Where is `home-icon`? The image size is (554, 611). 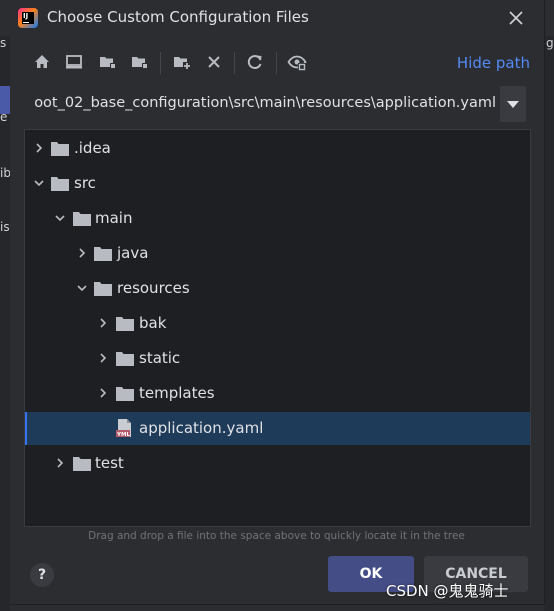 home-icon is located at coordinates (42, 61).